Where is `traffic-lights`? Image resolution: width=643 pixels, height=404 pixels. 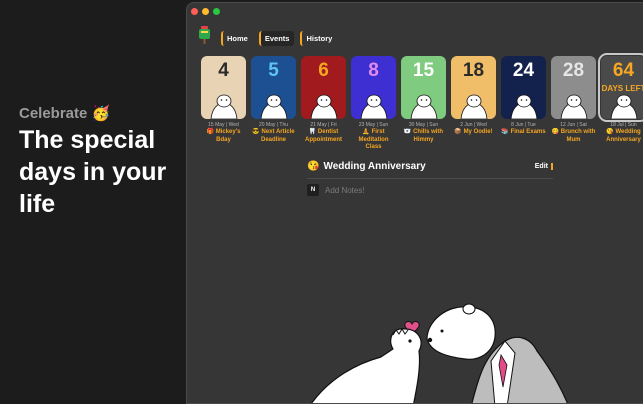 traffic-lights is located at coordinates (205, 11).